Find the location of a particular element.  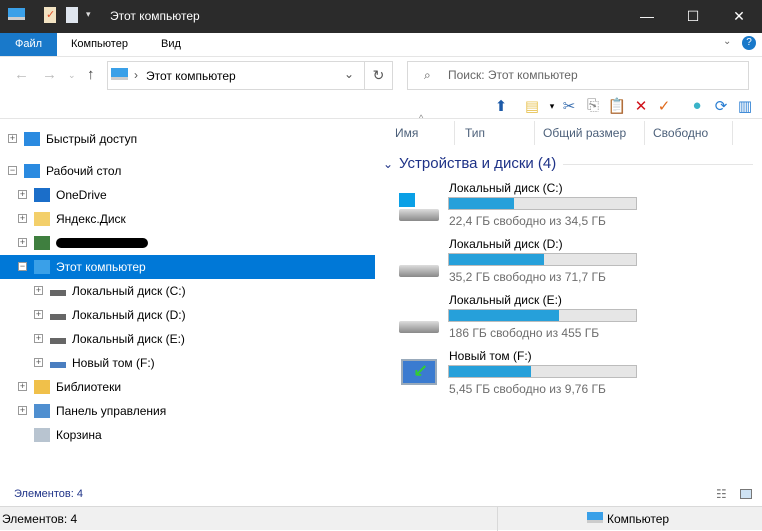

large-icons-view-icon is located at coordinates (746, 494).